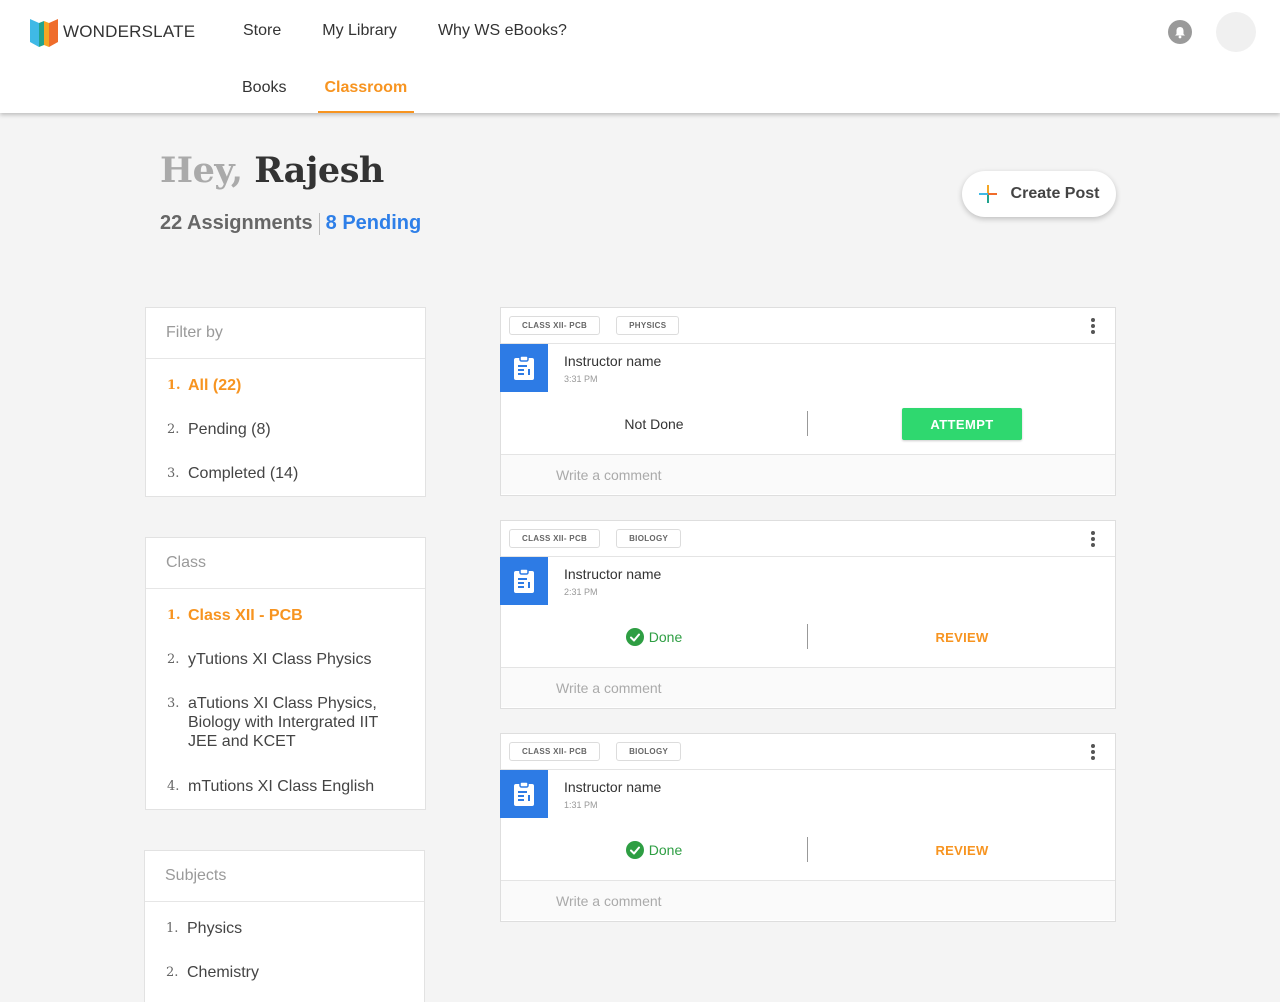 Image resolution: width=1280 pixels, height=1002 pixels. What do you see at coordinates (229, 429) in the screenshot?
I see `filter-label: Pending (8)` at bounding box center [229, 429].